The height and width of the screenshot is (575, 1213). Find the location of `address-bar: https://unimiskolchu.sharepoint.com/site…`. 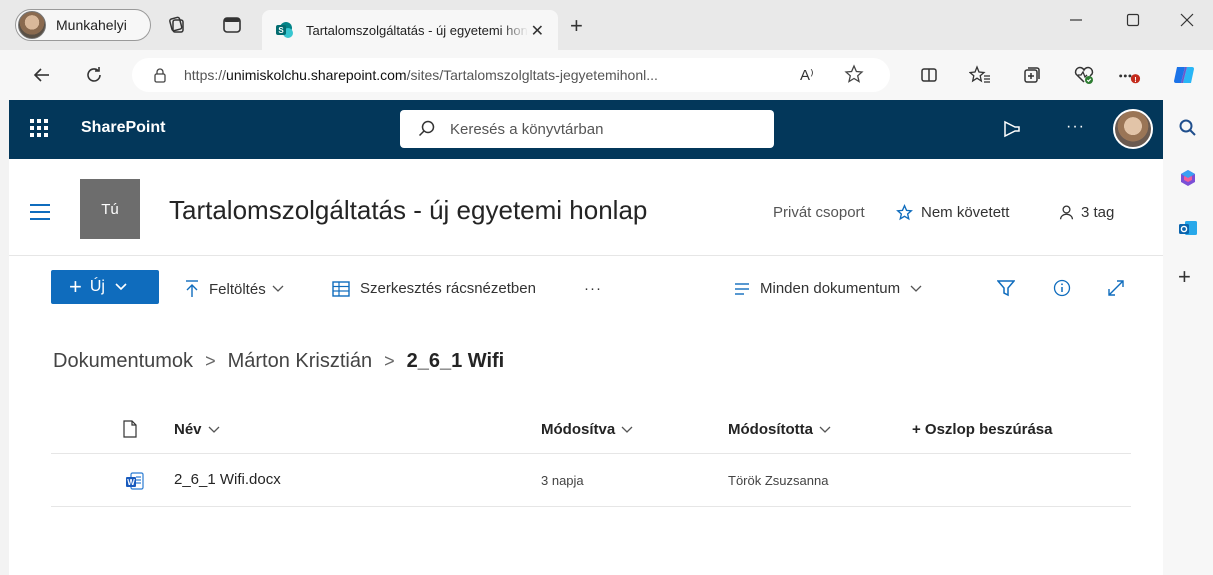

address-bar: https://unimiskolchu.sharepoint.com/site… is located at coordinates (511, 75).